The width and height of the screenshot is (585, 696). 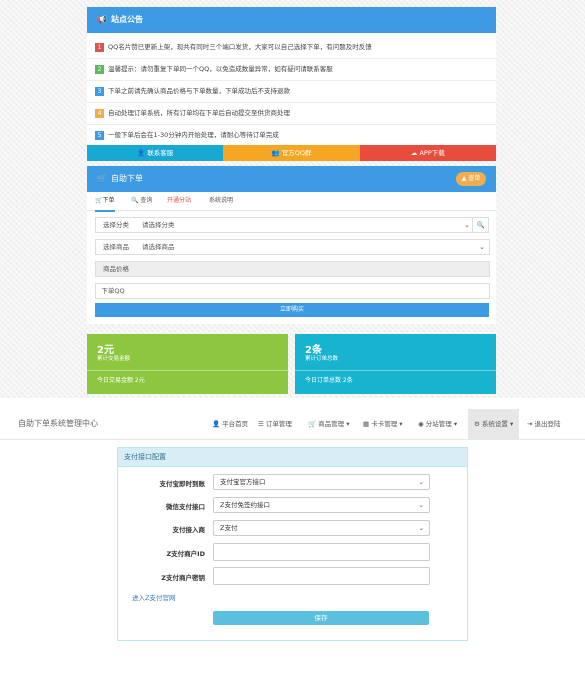 What do you see at coordinates (221, 201) in the screenshot?
I see `tab-system-info: 系统说明` at bounding box center [221, 201].